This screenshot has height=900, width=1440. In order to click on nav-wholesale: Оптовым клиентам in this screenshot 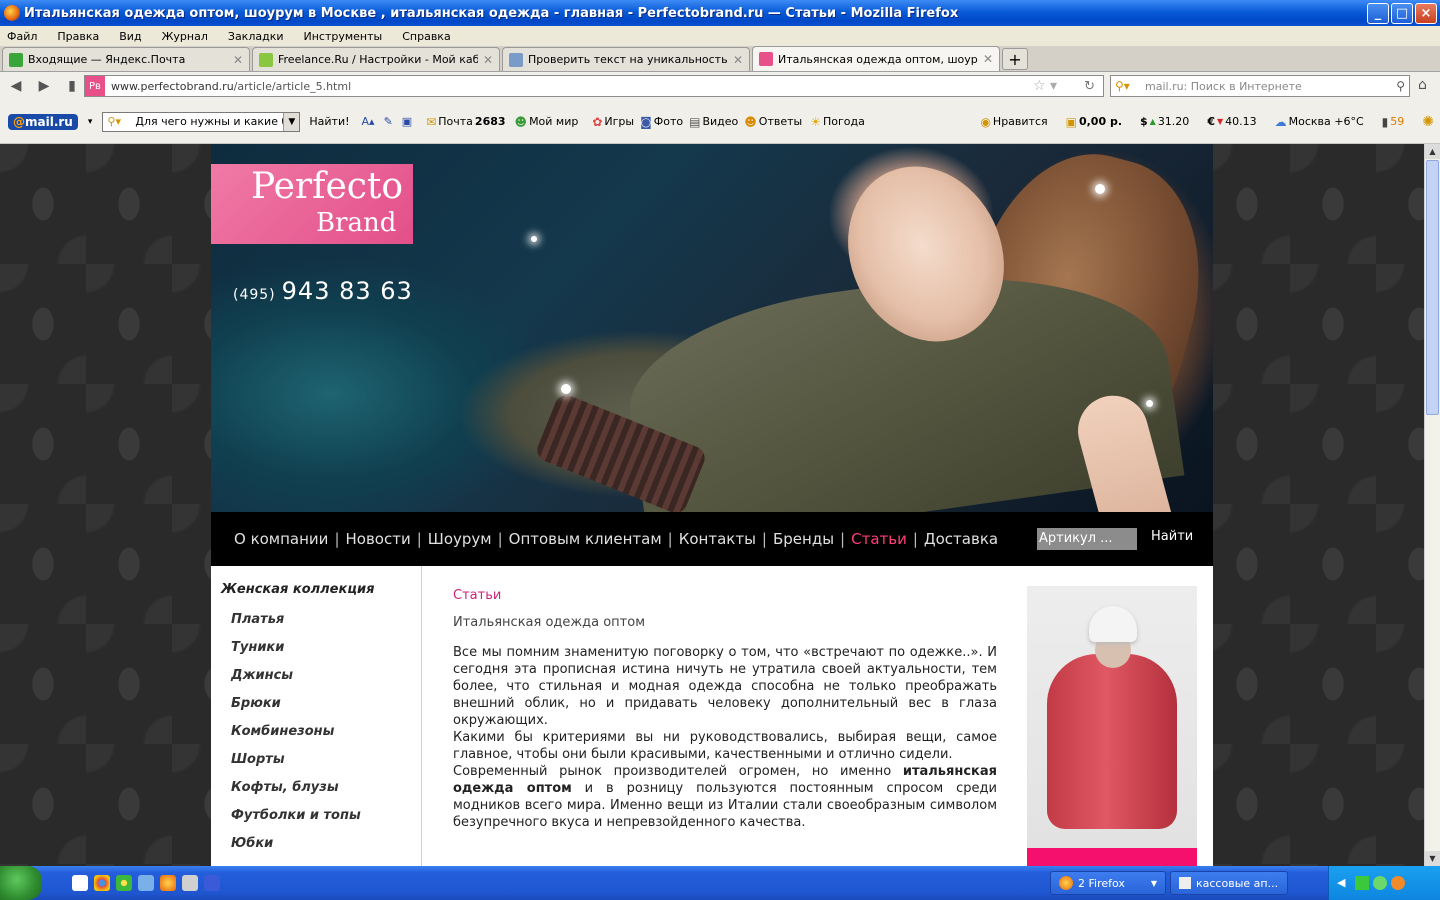, I will do `click(585, 539)`.